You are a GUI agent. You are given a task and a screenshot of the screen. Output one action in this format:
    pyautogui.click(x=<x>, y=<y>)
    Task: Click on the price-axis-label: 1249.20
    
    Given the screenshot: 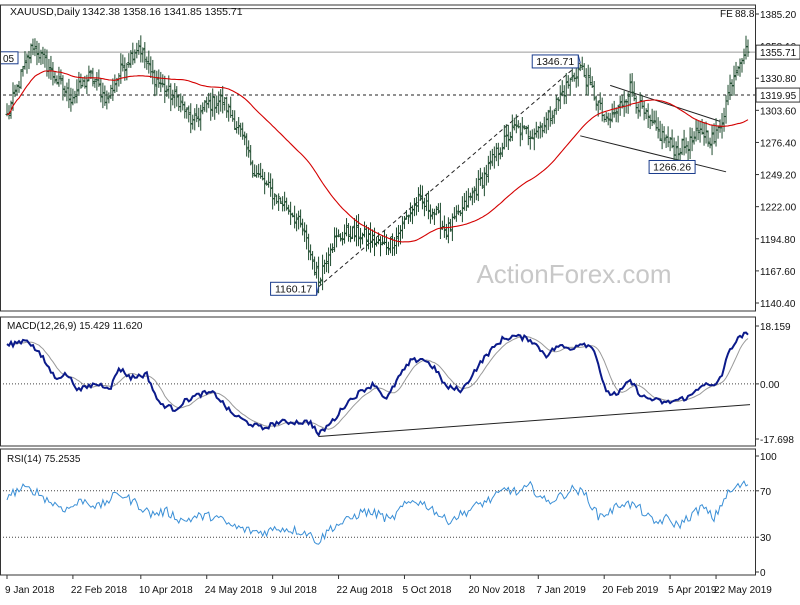 What is the action you would take?
    pyautogui.click(x=778, y=176)
    